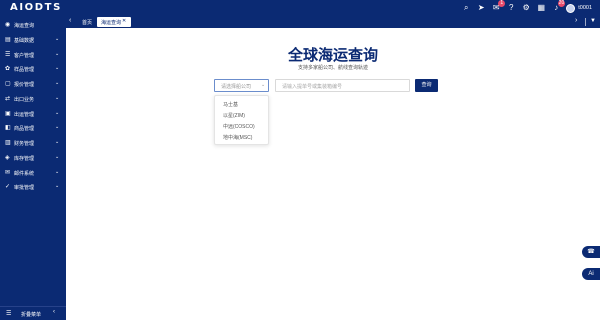 The width and height of the screenshot is (600, 320). I want to click on carrier-option: 以星(ZIM), so click(234, 115).